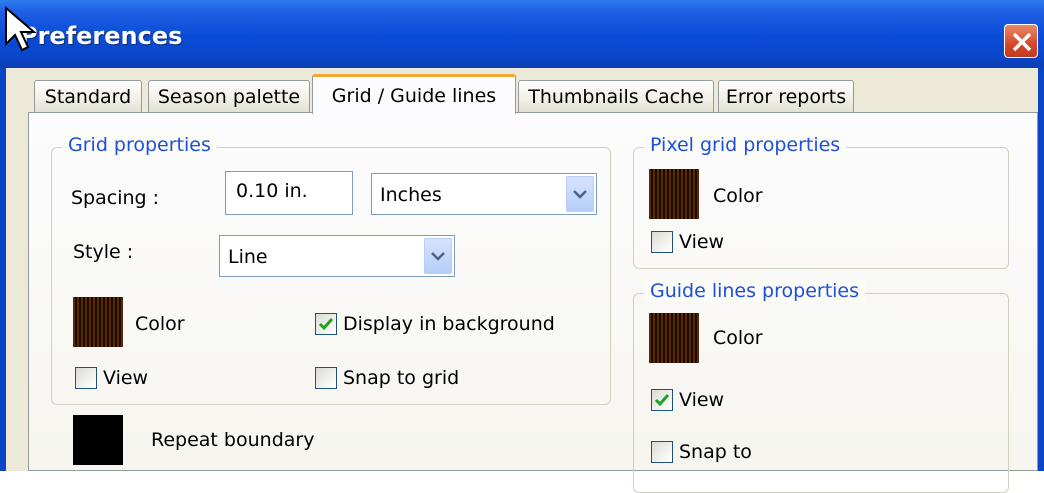  What do you see at coordinates (101, 36) in the screenshot?
I see `window-title: Preferences` at bounding box center [101, 36].